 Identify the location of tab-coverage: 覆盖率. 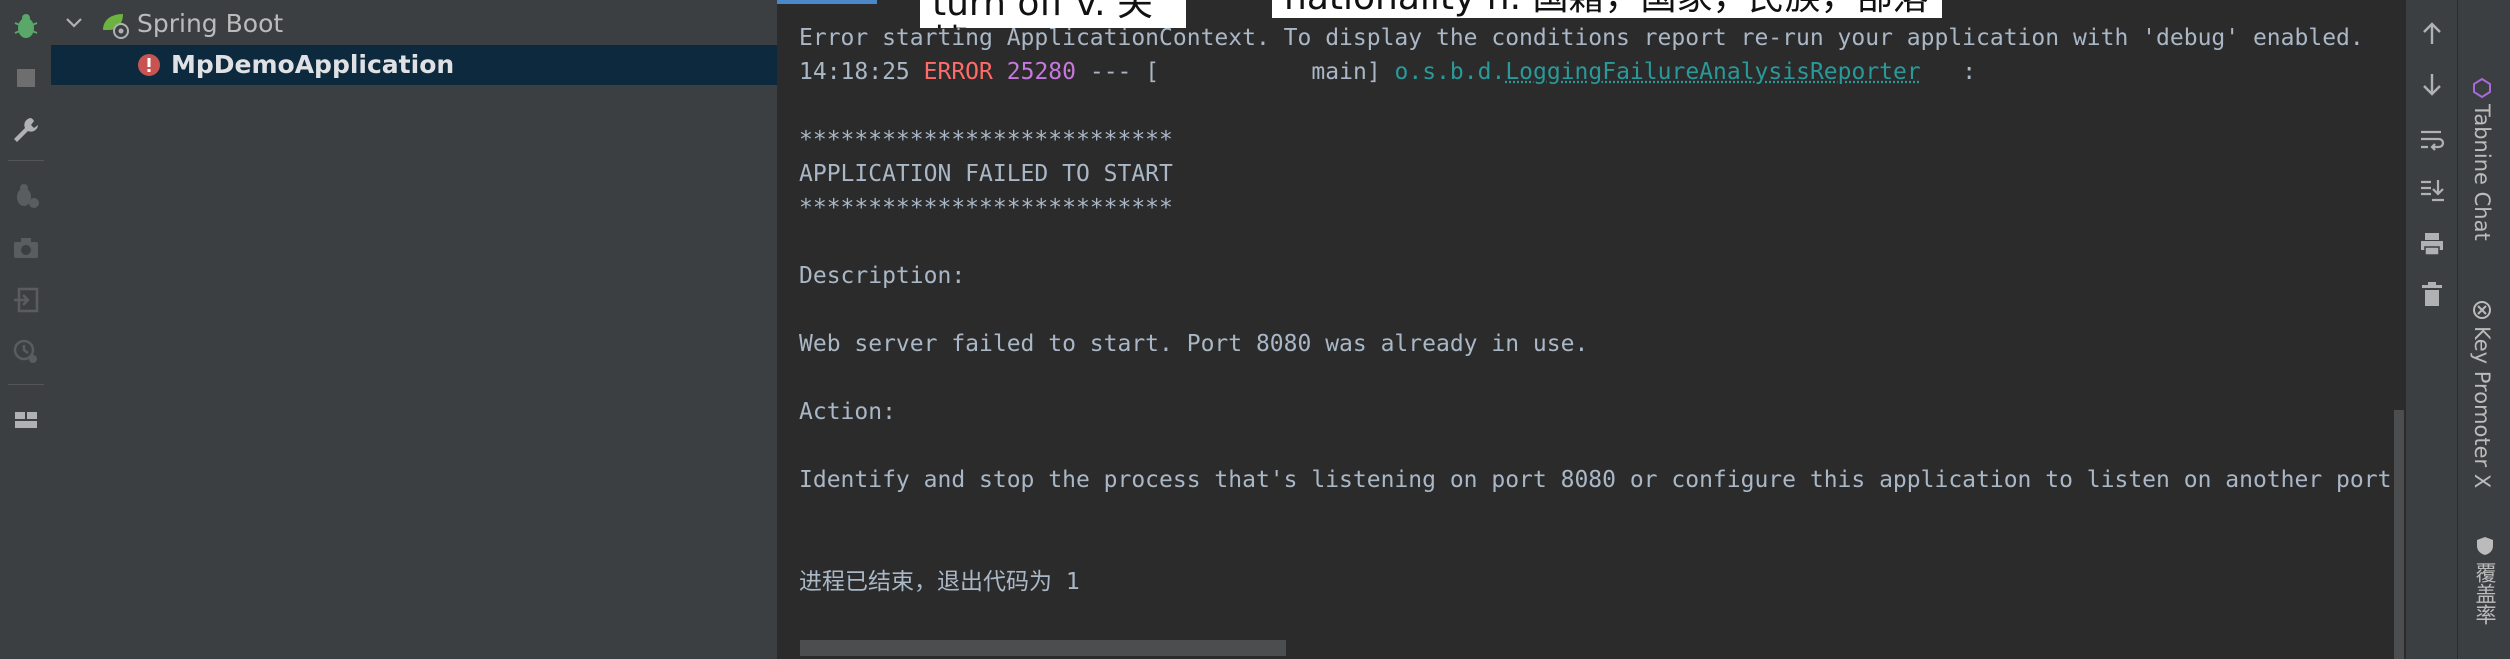
(2485, 580).